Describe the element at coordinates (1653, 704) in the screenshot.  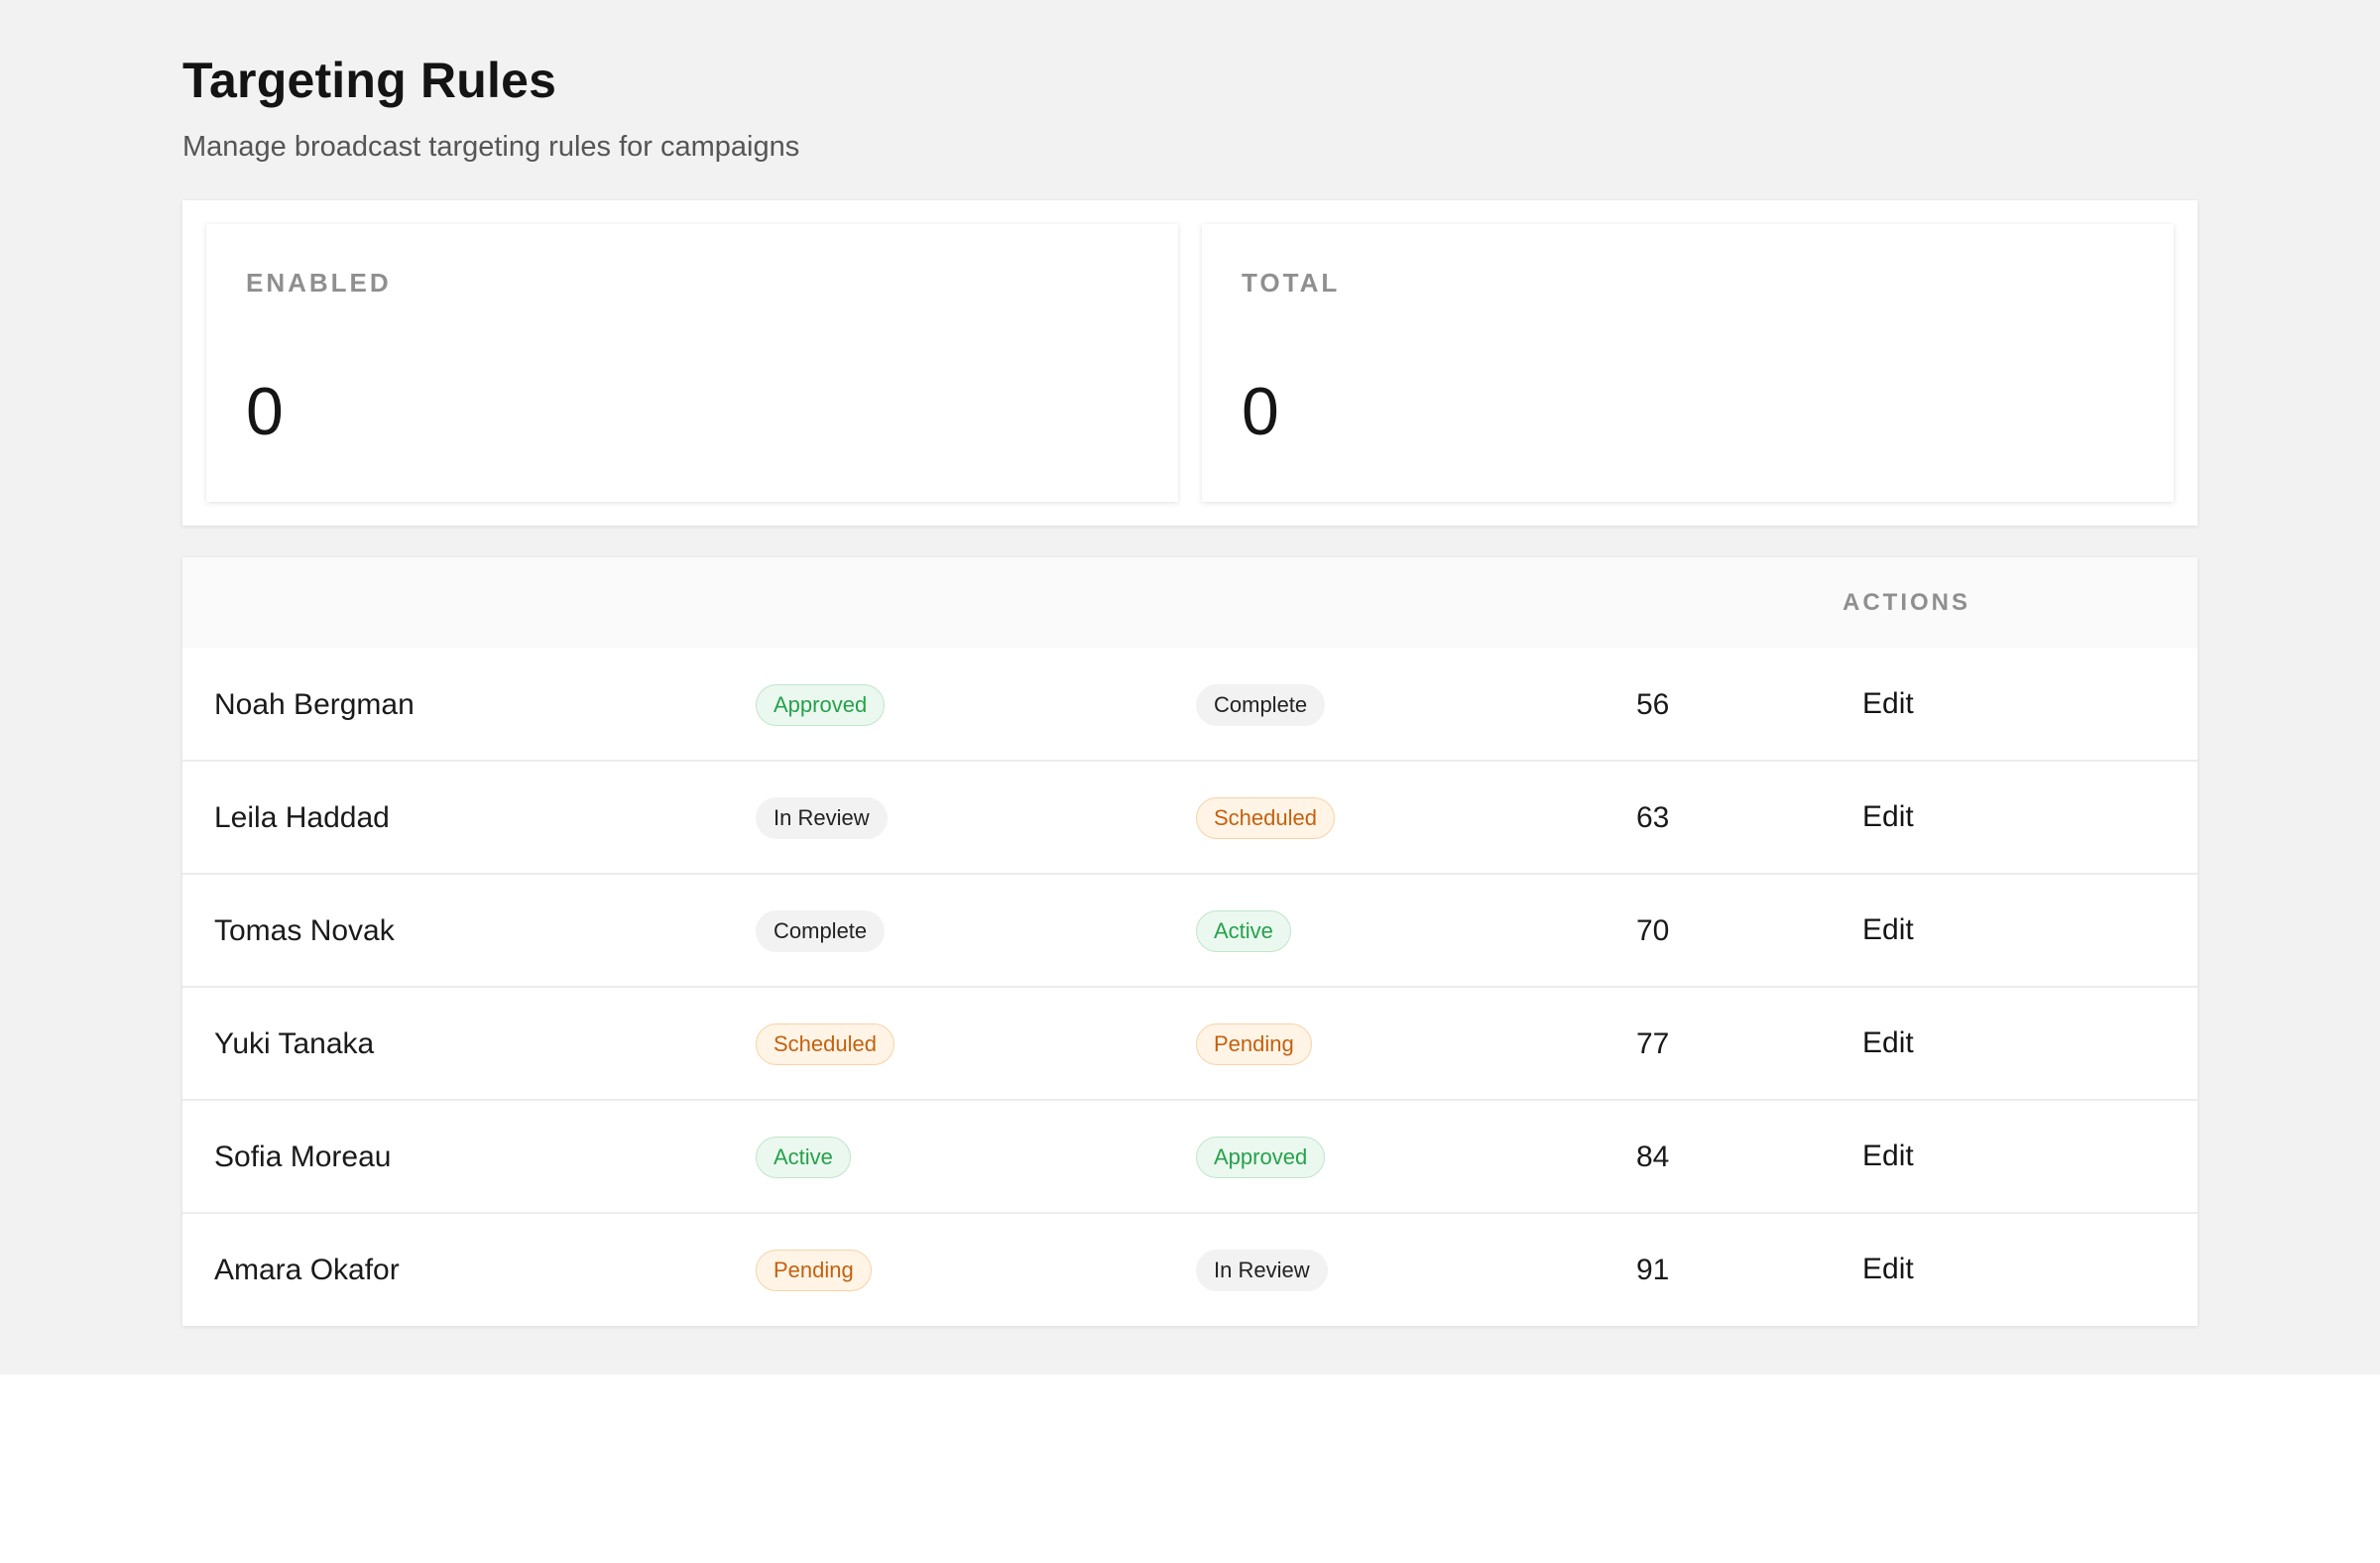
I see `rule-value: 56` at that location.